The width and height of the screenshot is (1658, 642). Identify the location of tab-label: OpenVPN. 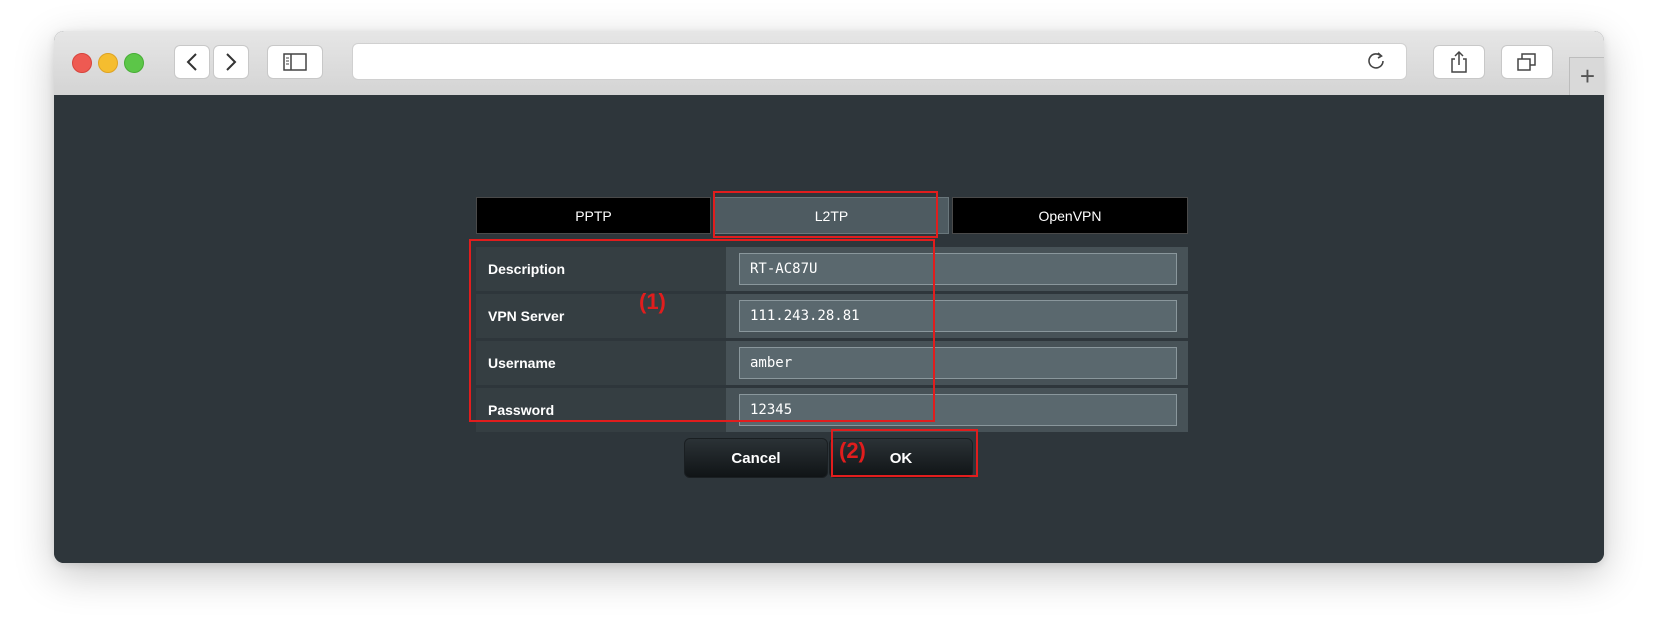
(1070, 215).